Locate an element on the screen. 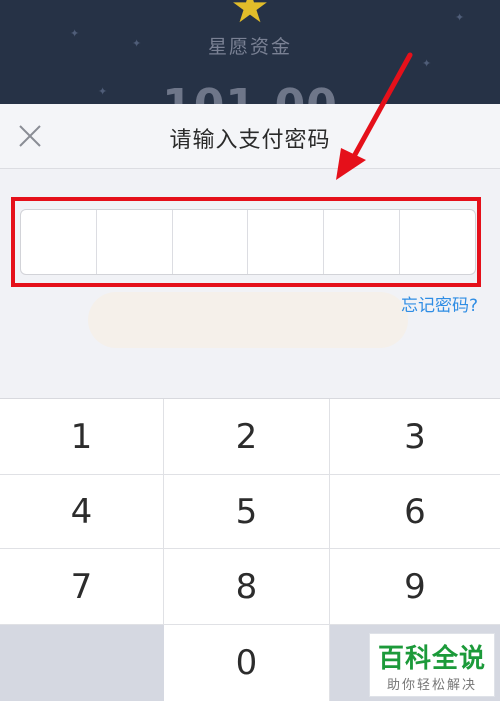 The height and width of the screenshot is (701, 500). key-6: 6 is located at coordinates (415, 512).